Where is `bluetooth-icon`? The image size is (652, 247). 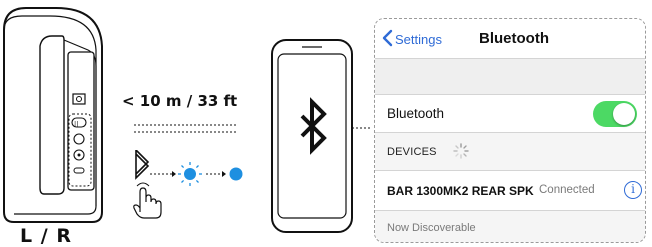
bluetooth-icon is located at coordinates (142, 165).